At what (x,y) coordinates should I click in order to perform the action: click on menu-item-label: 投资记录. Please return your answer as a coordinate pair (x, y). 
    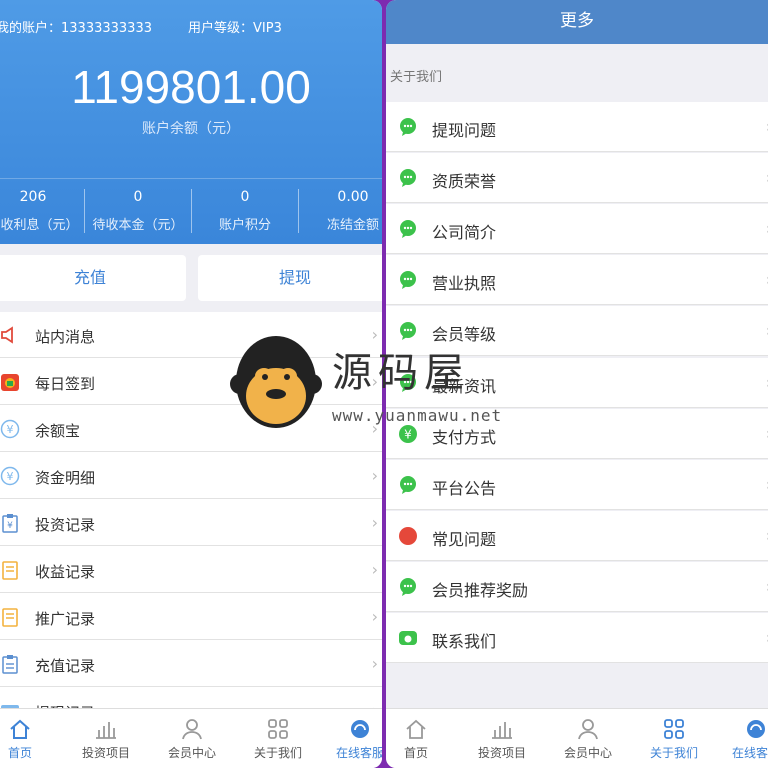
    Looking at the image, I should click on (65, 525).